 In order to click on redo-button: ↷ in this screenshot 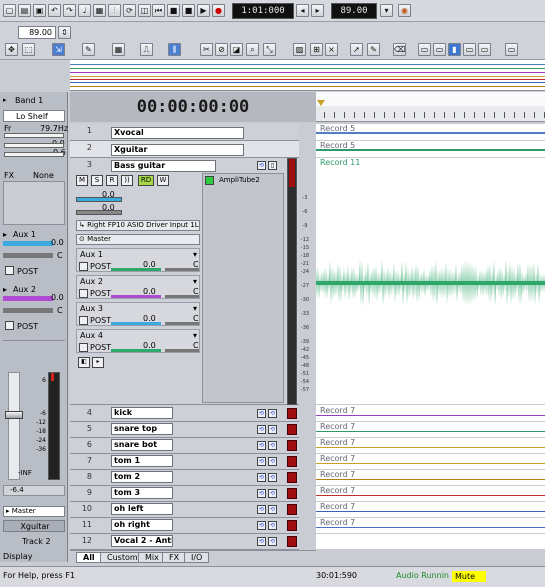, I will do `click(69, 10)`.